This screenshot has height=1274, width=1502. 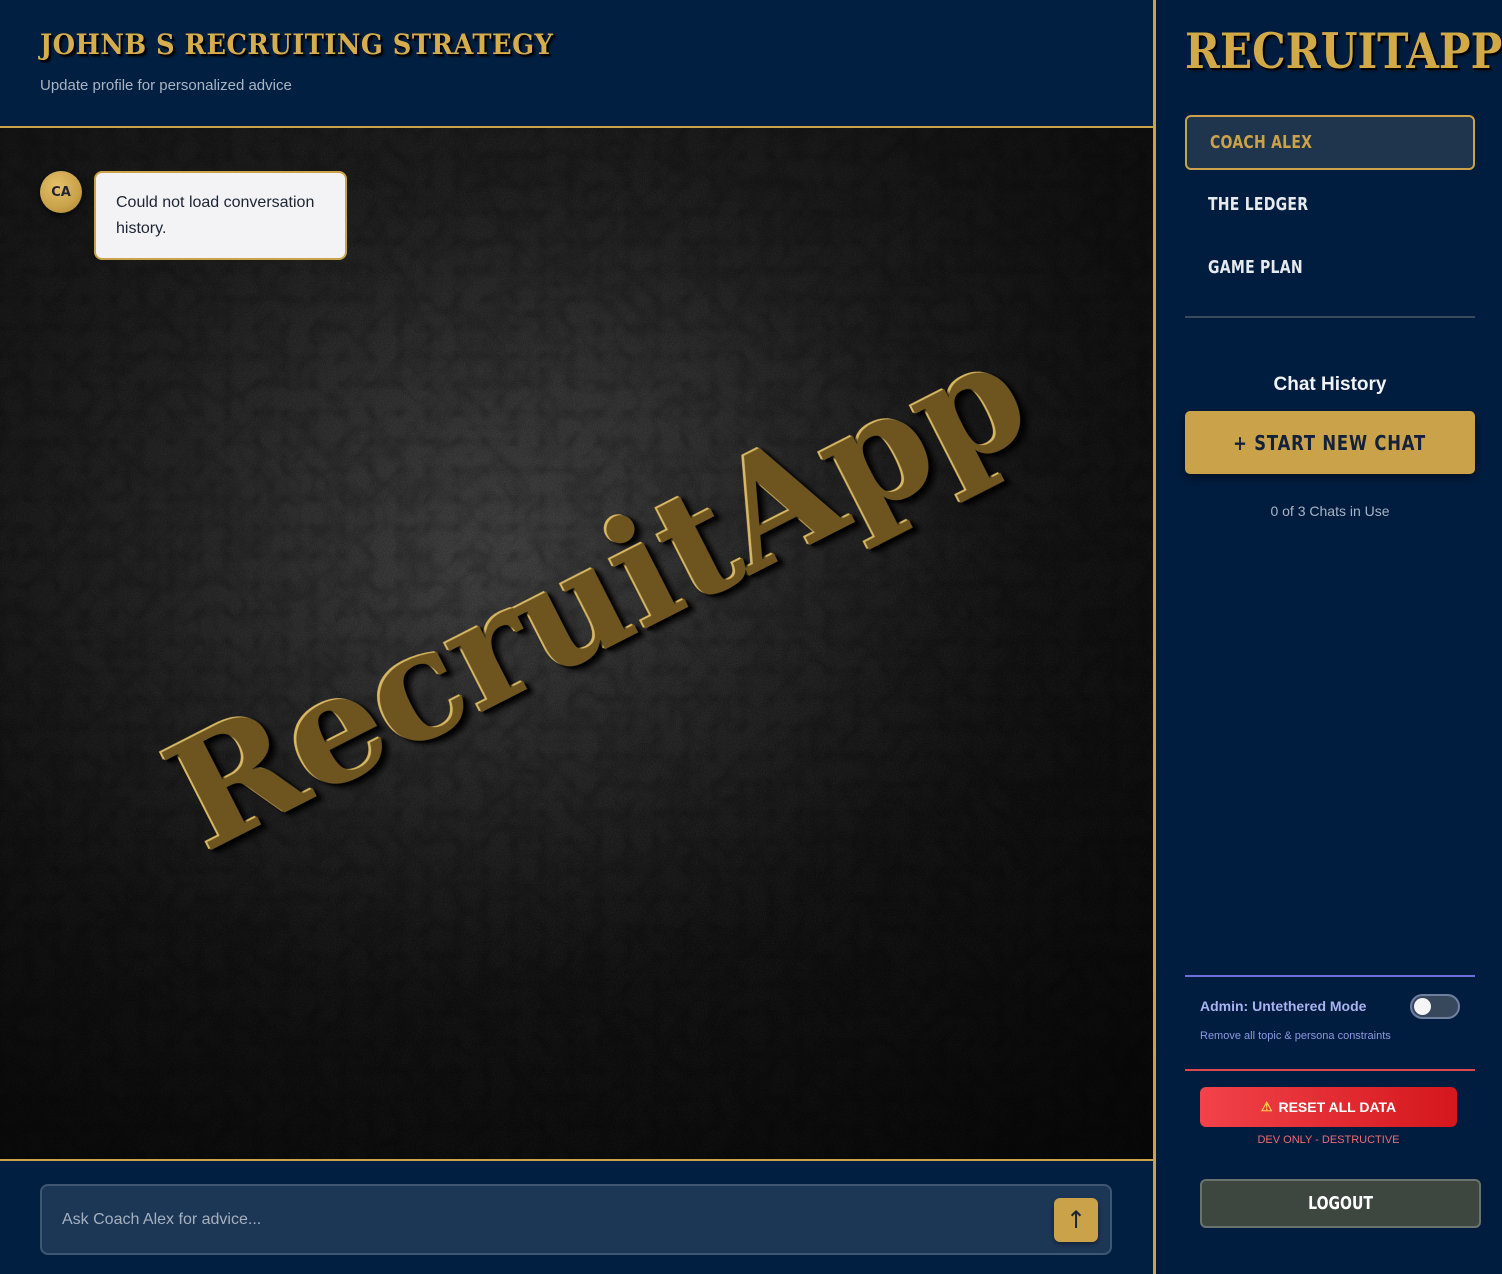 I want to click on nav-item-coach-alex: COACH ALEX, so click(x=1330, y=142).